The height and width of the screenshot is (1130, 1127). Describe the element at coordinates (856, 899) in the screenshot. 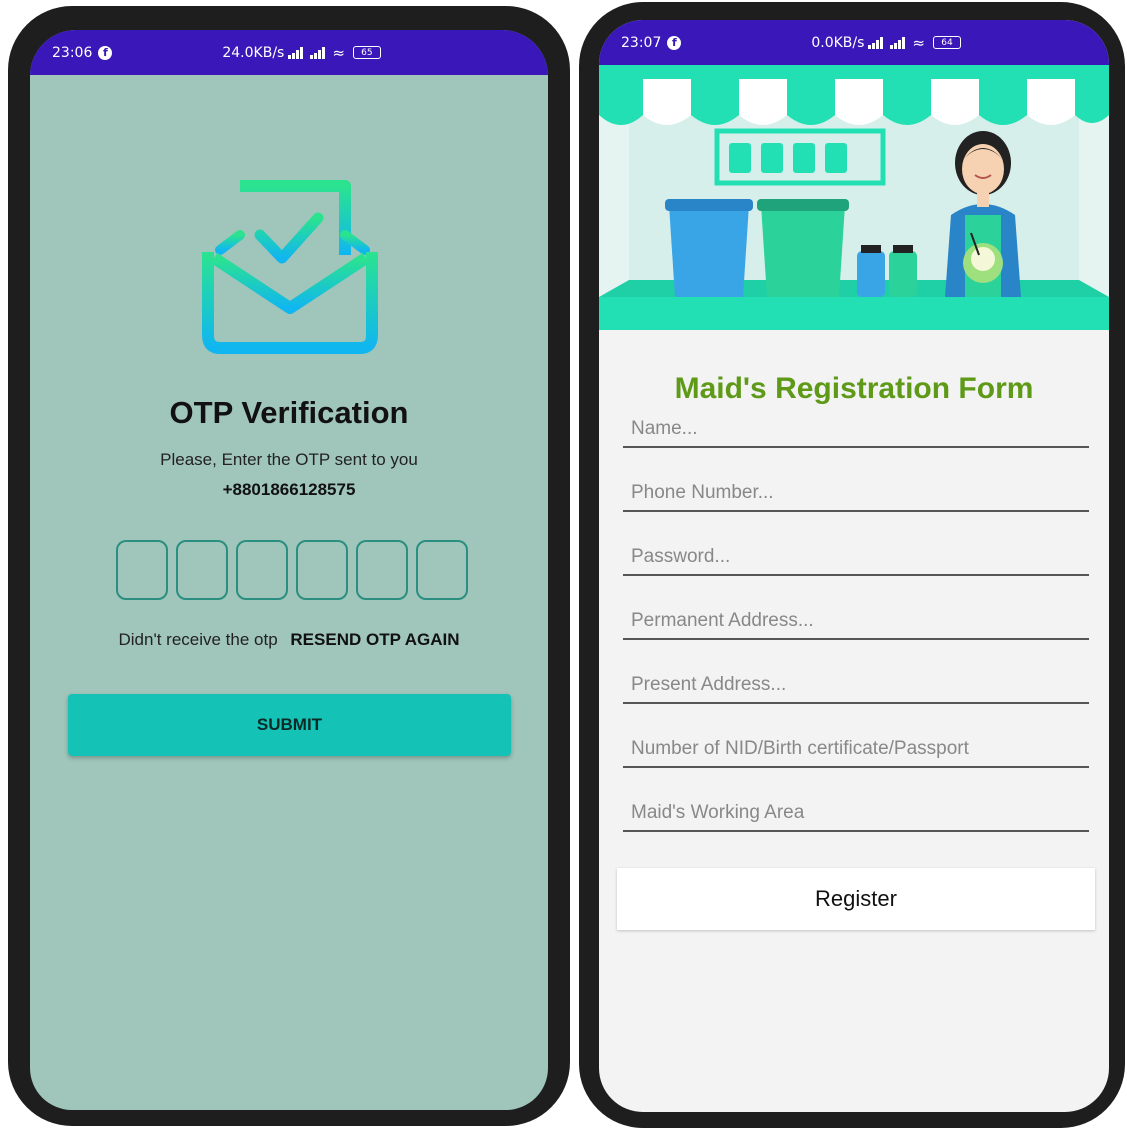

I see `register-button: Register` at that location.